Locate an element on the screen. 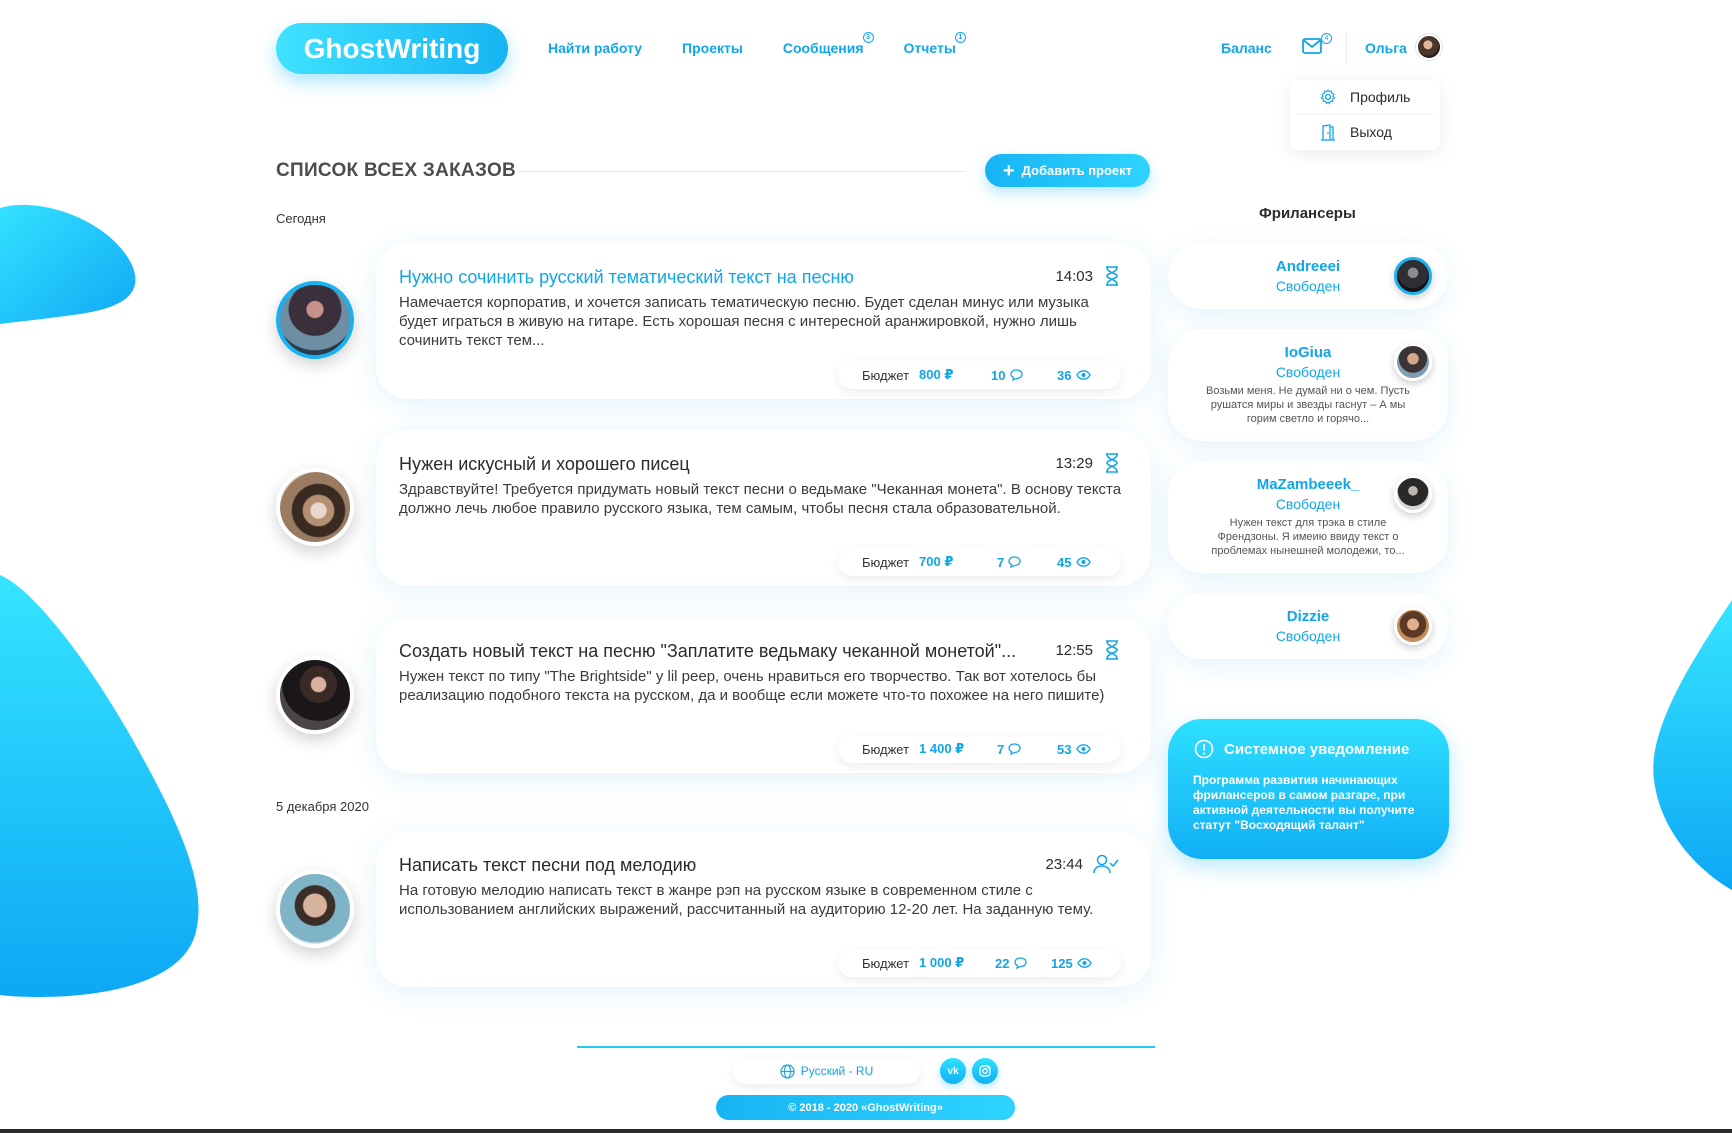 This screenshot has height=1133, width=1732. order-time: 14:03 is located at coordinates (1074, 276).